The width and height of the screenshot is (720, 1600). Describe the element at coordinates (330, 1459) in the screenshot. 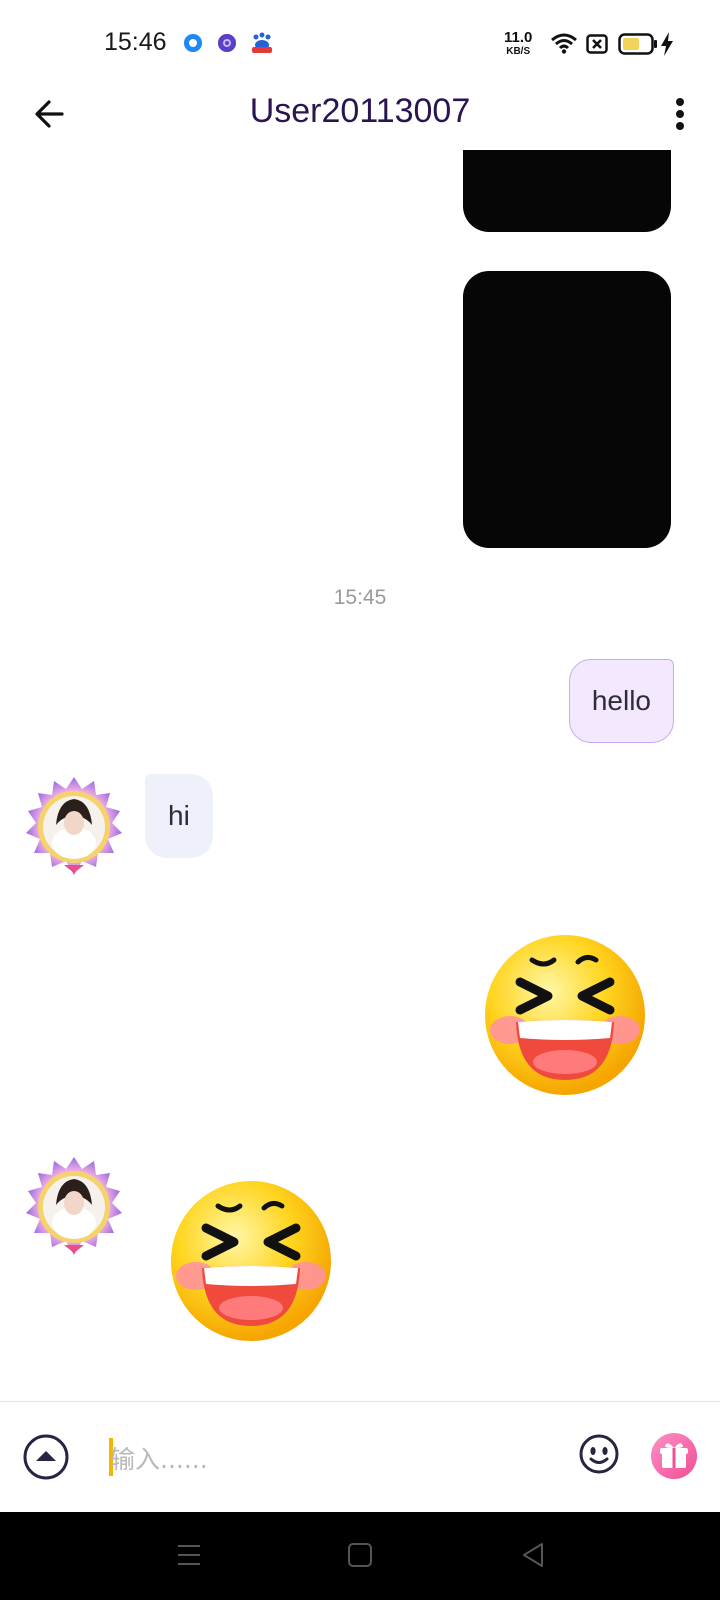

I see `message-input` at that location.